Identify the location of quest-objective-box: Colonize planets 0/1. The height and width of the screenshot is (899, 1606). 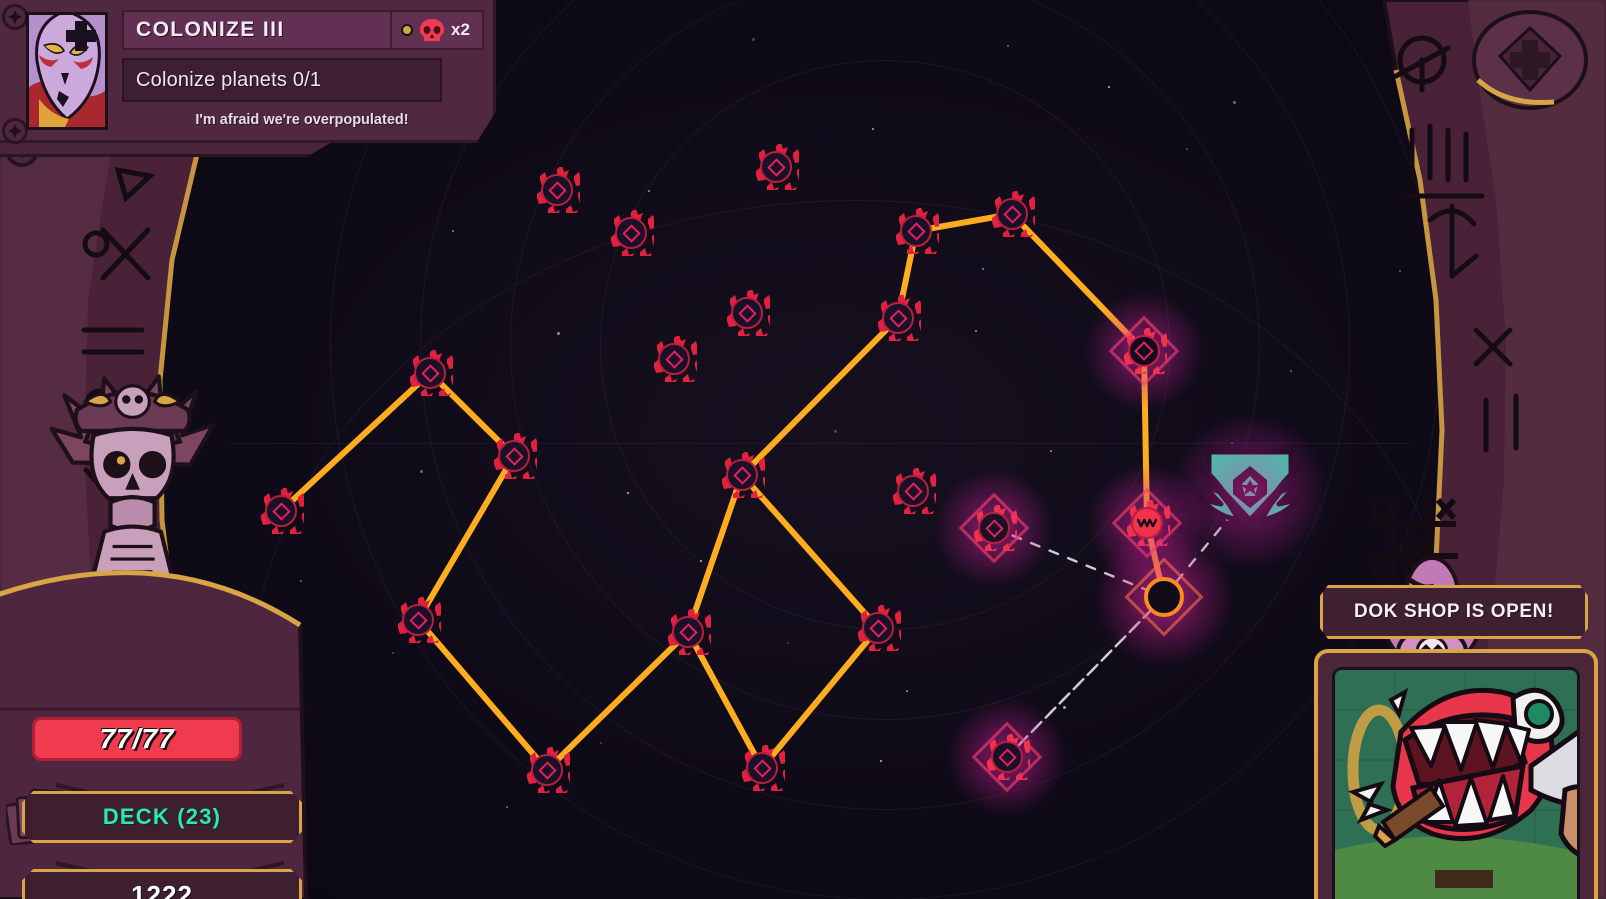
(282, 80).